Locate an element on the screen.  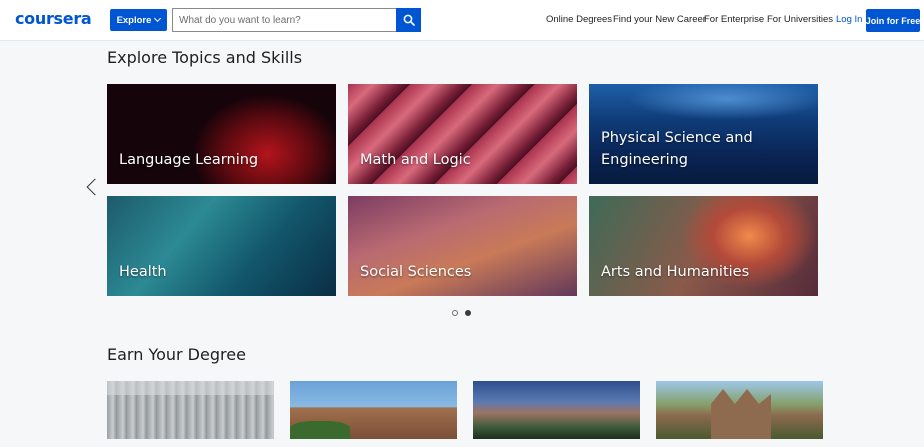
degrees-section-title: Earn Your Degree is located at coordinates (176, 354).